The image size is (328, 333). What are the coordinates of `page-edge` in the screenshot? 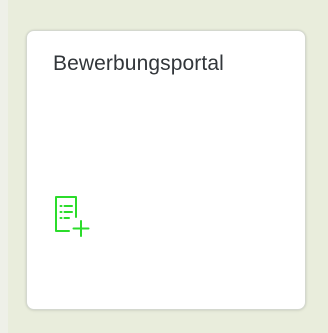 It's located at (4, 166).